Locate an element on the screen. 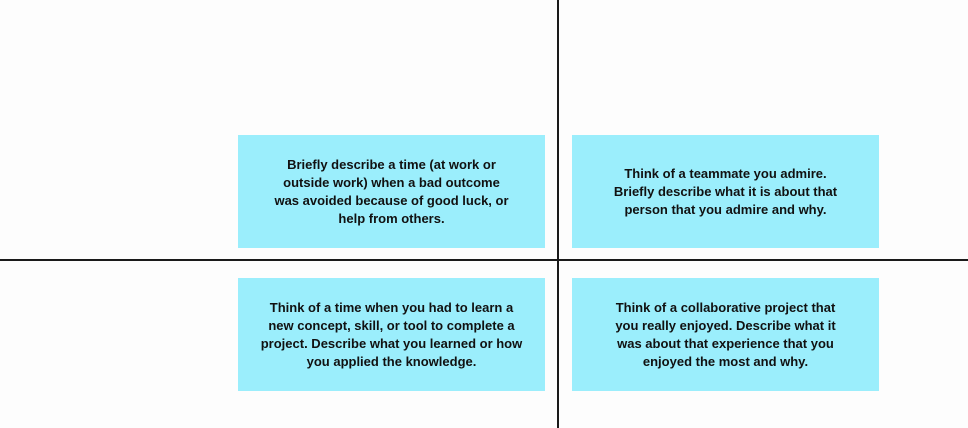 Image resolution: width=968 pixels, height=428 pixels. vertical-divider-line is located at coordinates (558, 214).